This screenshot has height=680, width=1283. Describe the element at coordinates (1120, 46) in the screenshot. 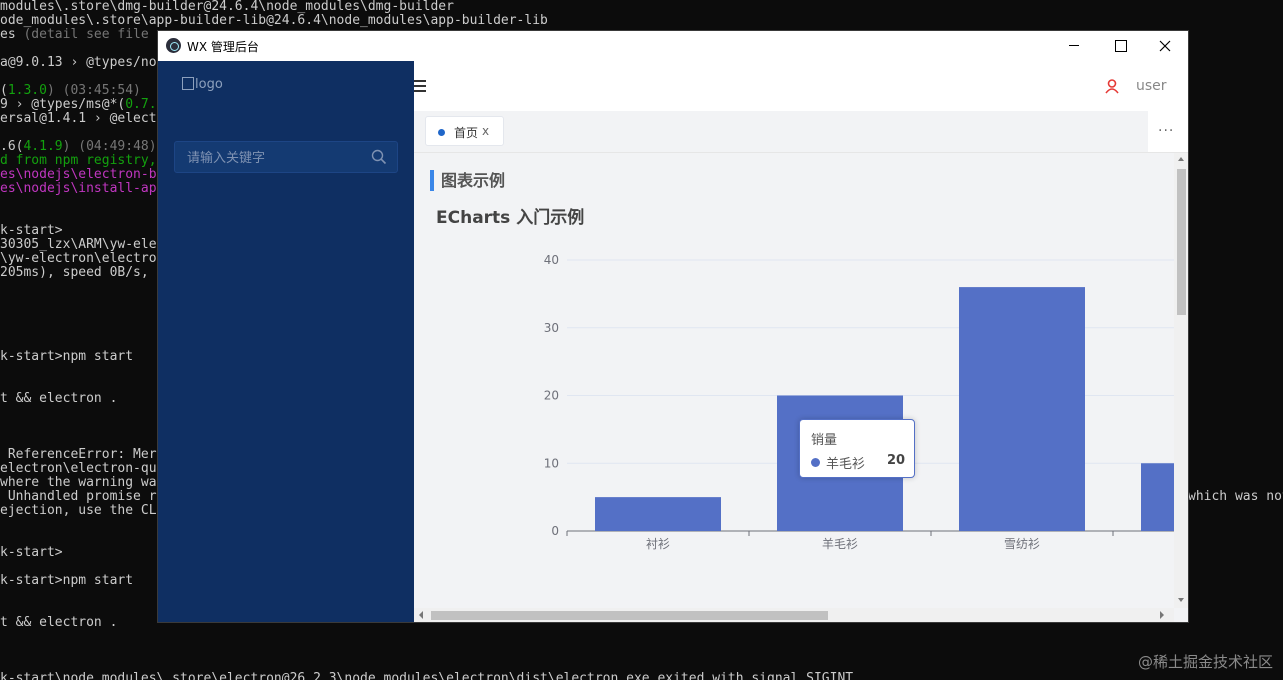

I see `maximize-button` at that location.